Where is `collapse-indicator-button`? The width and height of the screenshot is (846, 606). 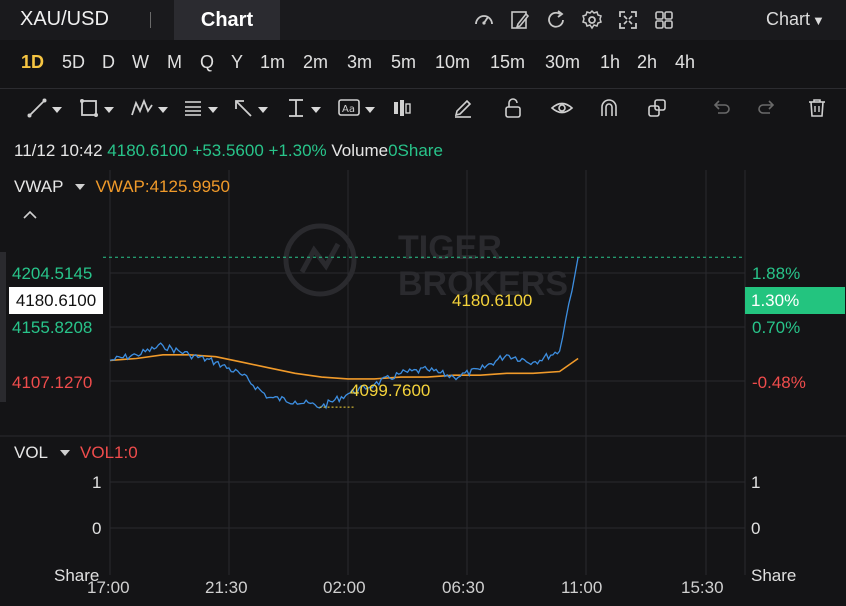
collapse-indicator-button is located at coordinates (30, 217).